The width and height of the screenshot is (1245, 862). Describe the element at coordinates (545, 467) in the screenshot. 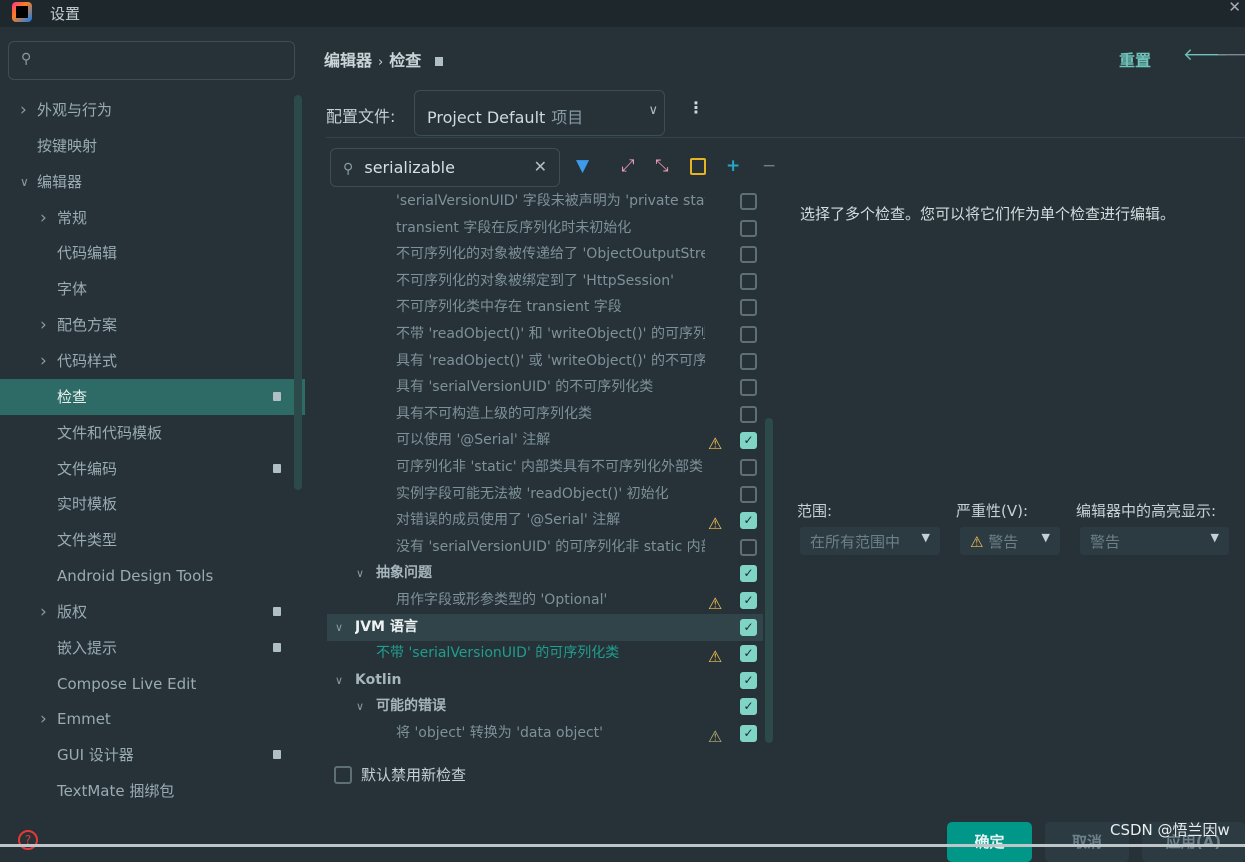

I see `tree-row: 可序列化非 'static' 内部类具有不可序列化外部类` at that location.